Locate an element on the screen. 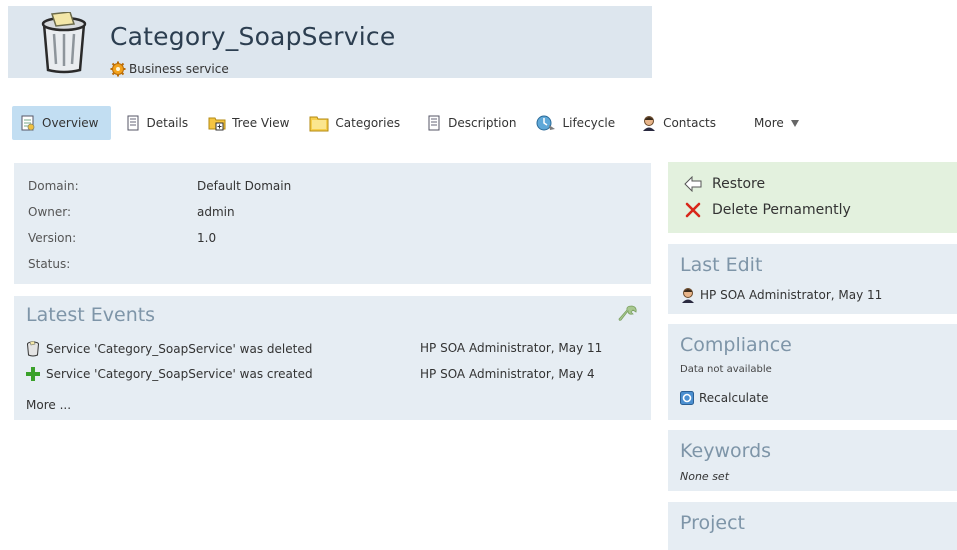  recalculate-button: Recalculate is located at coordinates (724, 398).